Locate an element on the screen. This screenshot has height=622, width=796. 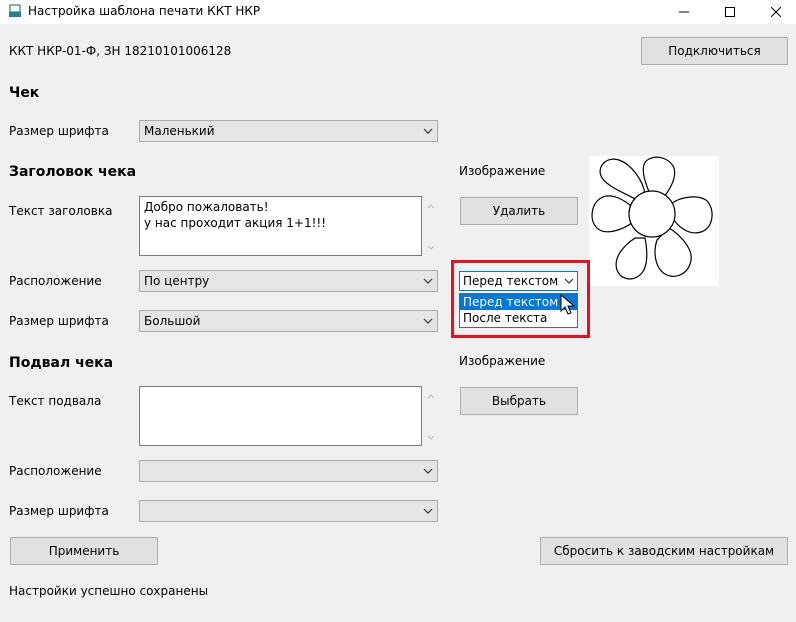
minimize-icon is located at coordinates (684, 12).